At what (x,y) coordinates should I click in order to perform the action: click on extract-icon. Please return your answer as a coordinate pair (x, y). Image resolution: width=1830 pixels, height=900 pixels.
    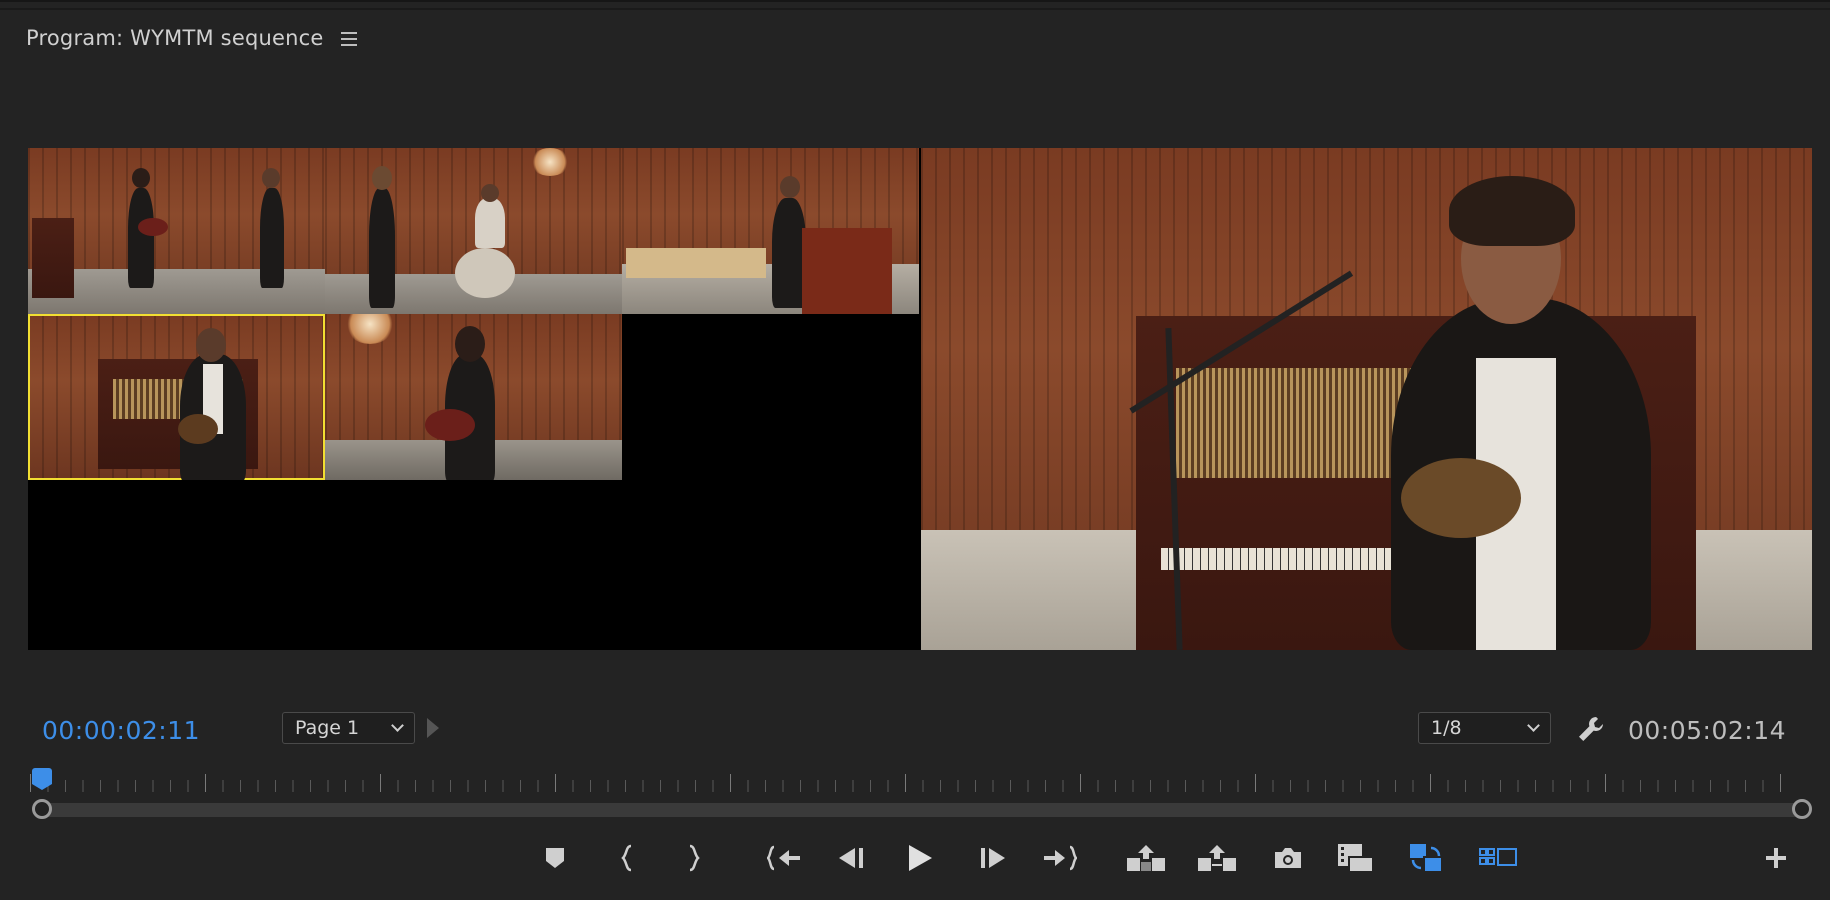
    Looking at the image, I should click on (1217, 858).